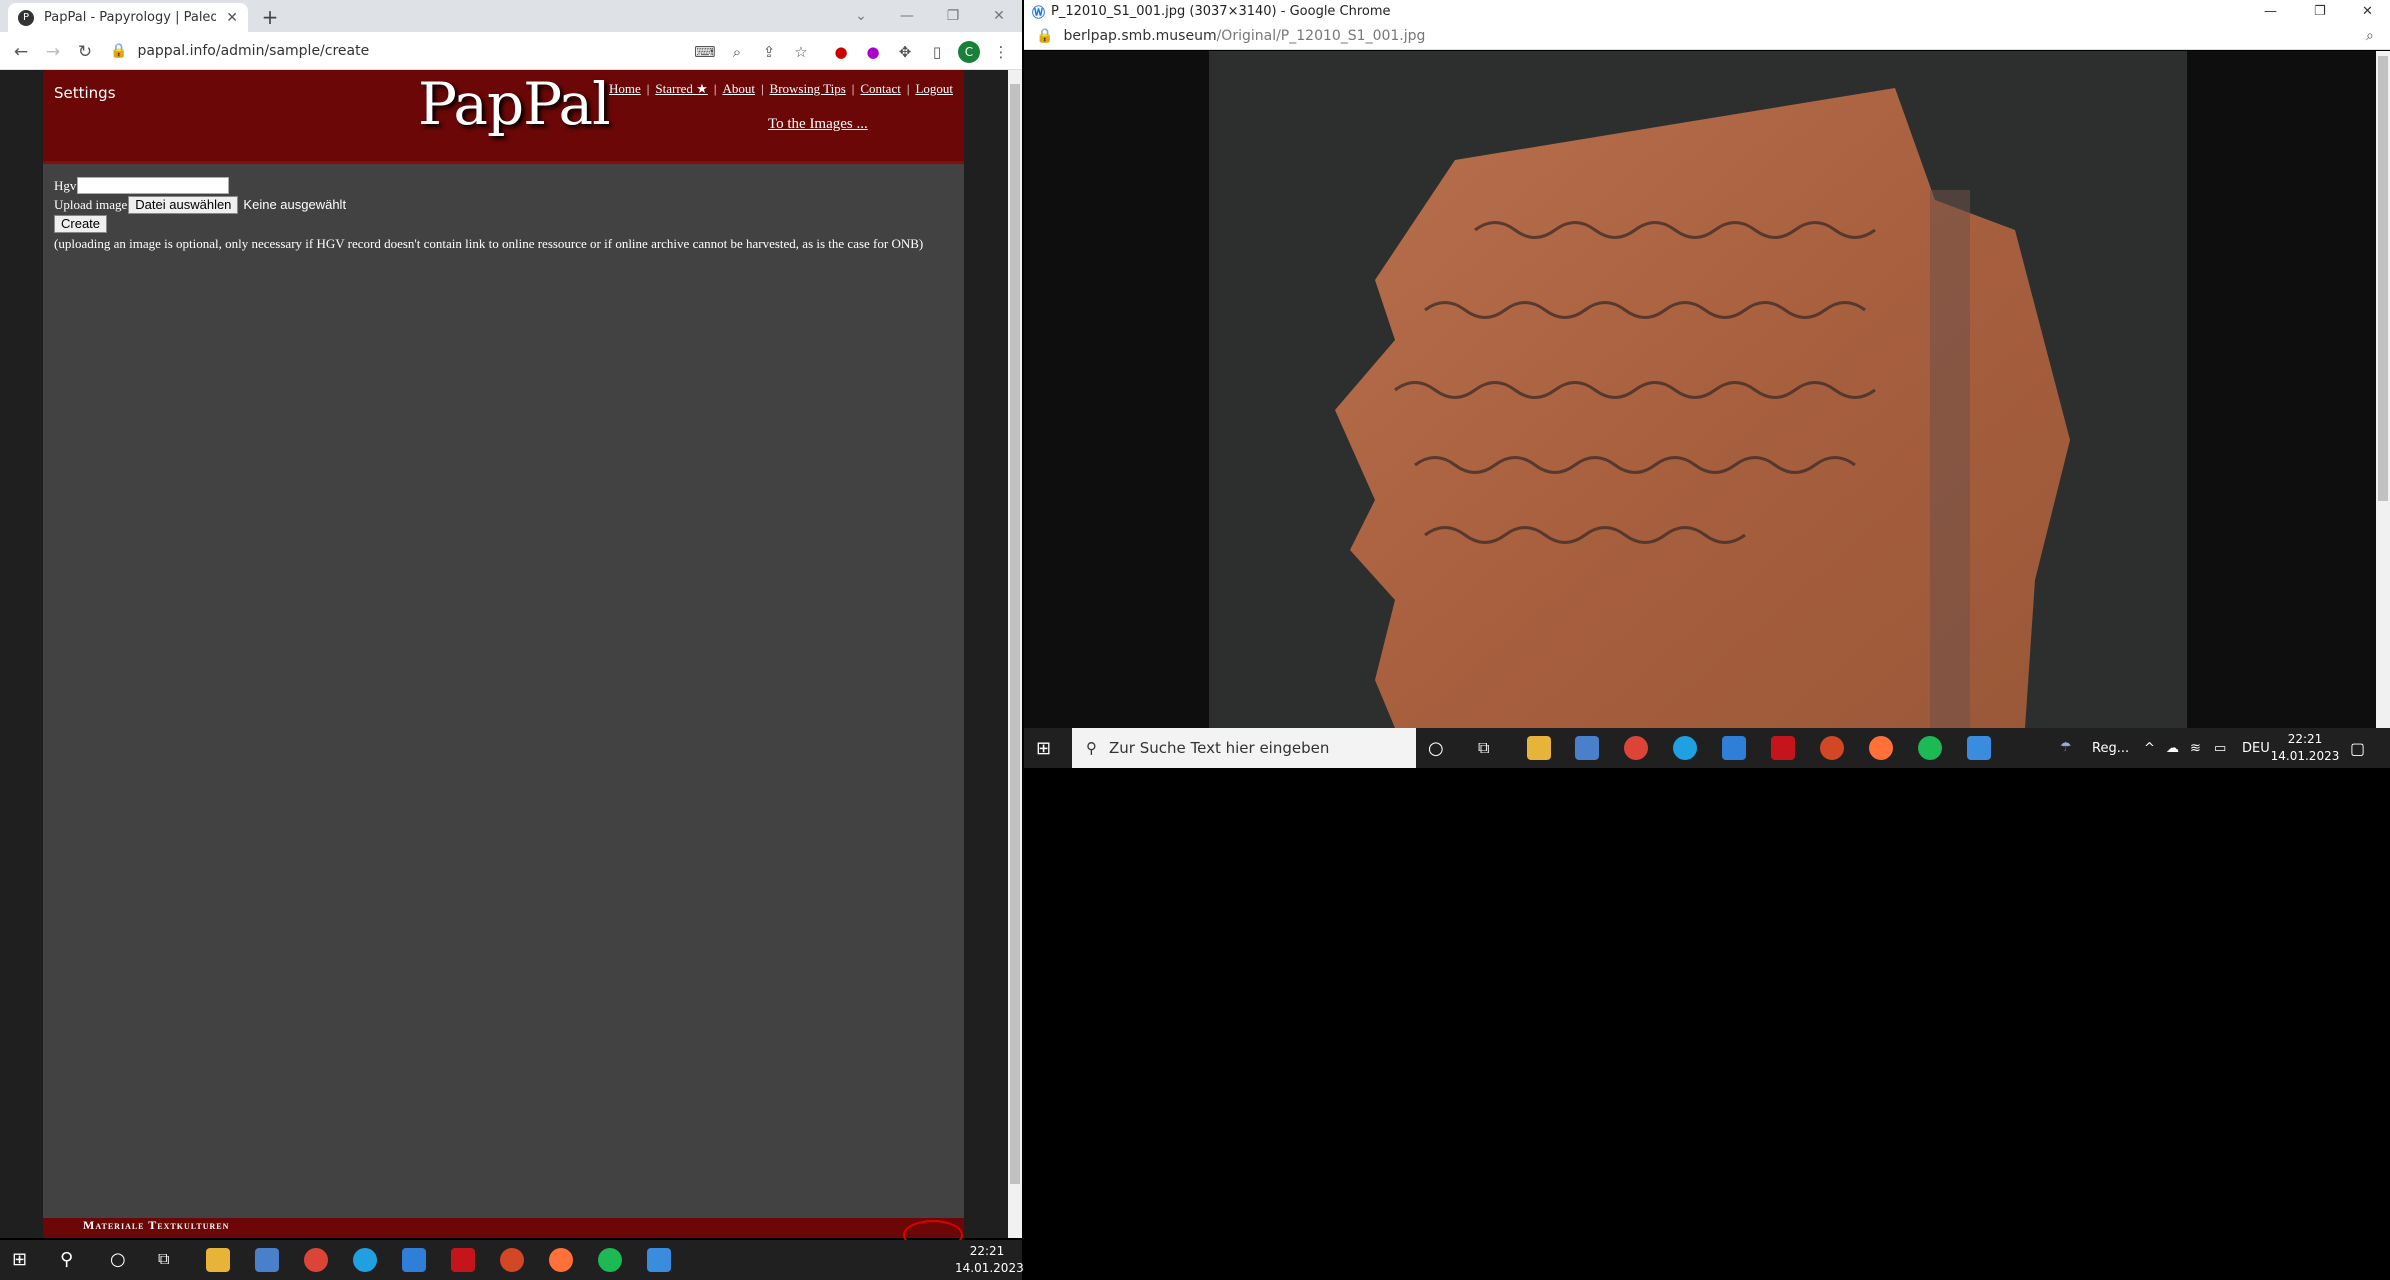 Image resolution: width=2390 pixels, height=1280 pixels. Describe the element at coordinates (610, 1260) in the screenshot. I see `left-spotify-icon` at that location.